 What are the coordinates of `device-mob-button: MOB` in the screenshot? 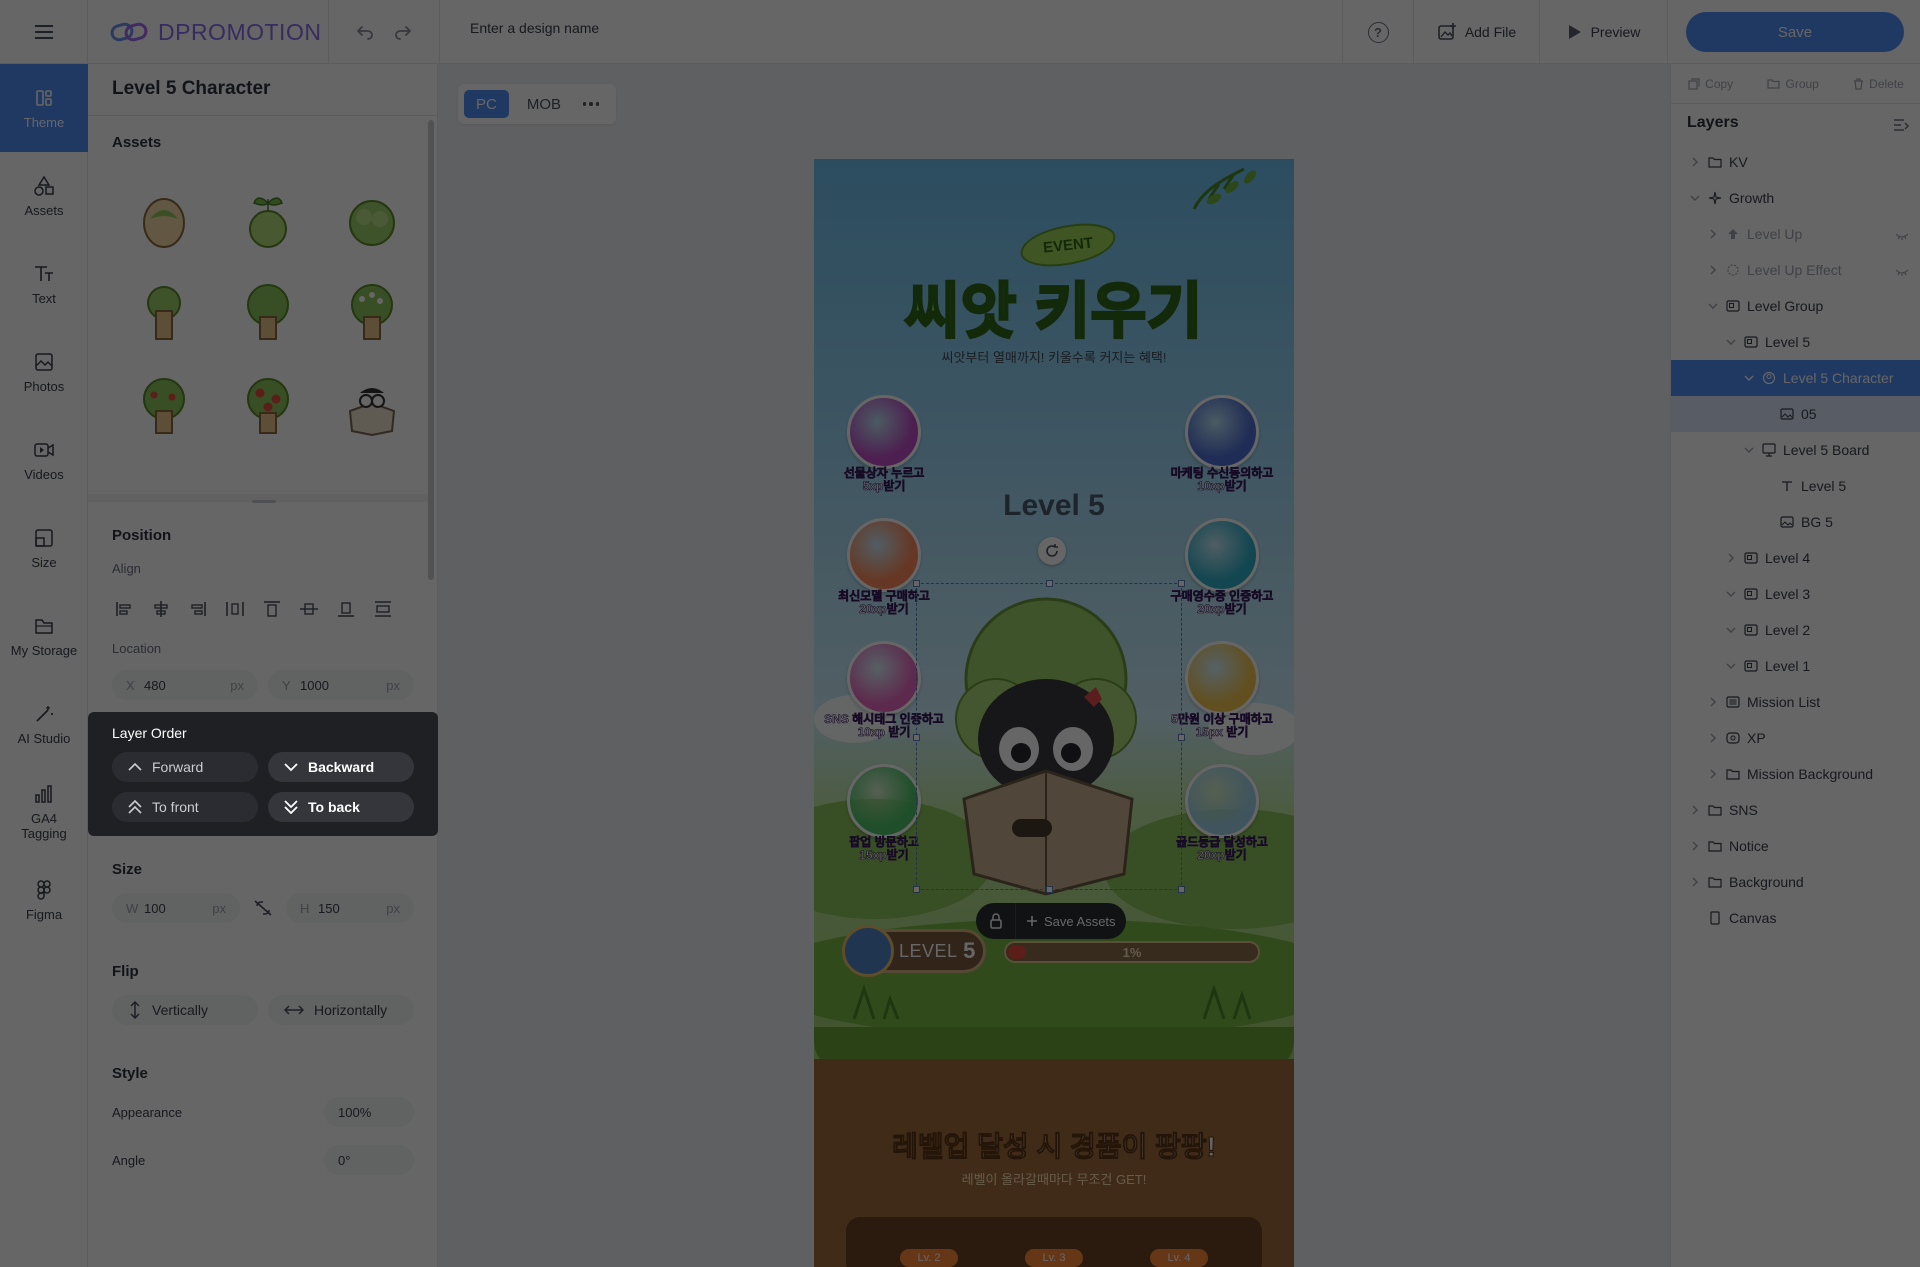 It's located at (544, 104).